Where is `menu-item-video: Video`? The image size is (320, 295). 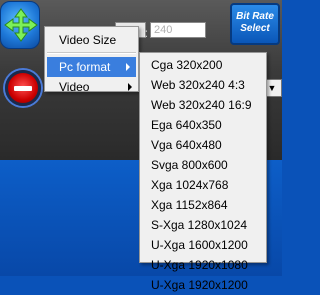 menu-item-video: Video is located at coordinates (91, 87).